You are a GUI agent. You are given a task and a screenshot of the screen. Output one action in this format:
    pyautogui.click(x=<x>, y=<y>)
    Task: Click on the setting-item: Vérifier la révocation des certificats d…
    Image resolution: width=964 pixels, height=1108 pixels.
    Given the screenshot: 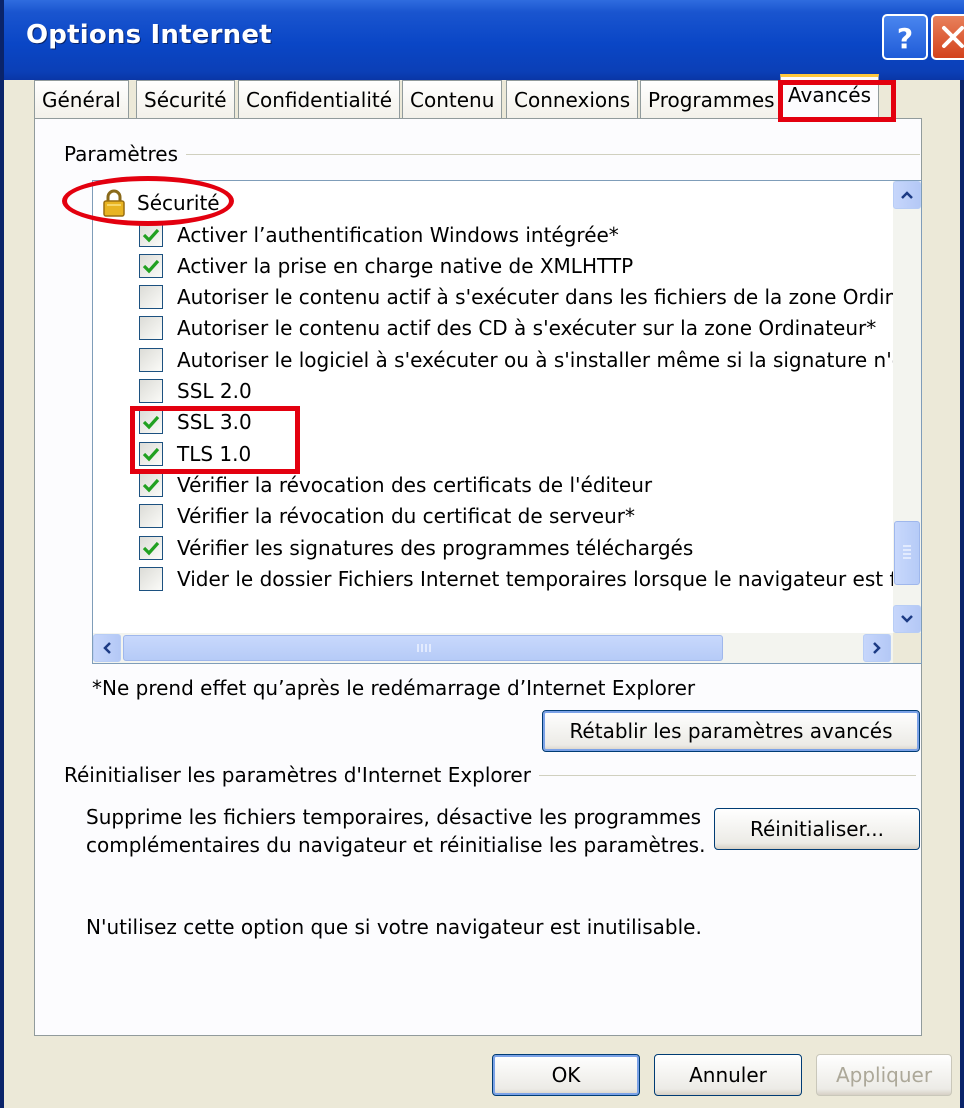 What is the action you would take?
    pyautogui.click(x=395, y=484)
    